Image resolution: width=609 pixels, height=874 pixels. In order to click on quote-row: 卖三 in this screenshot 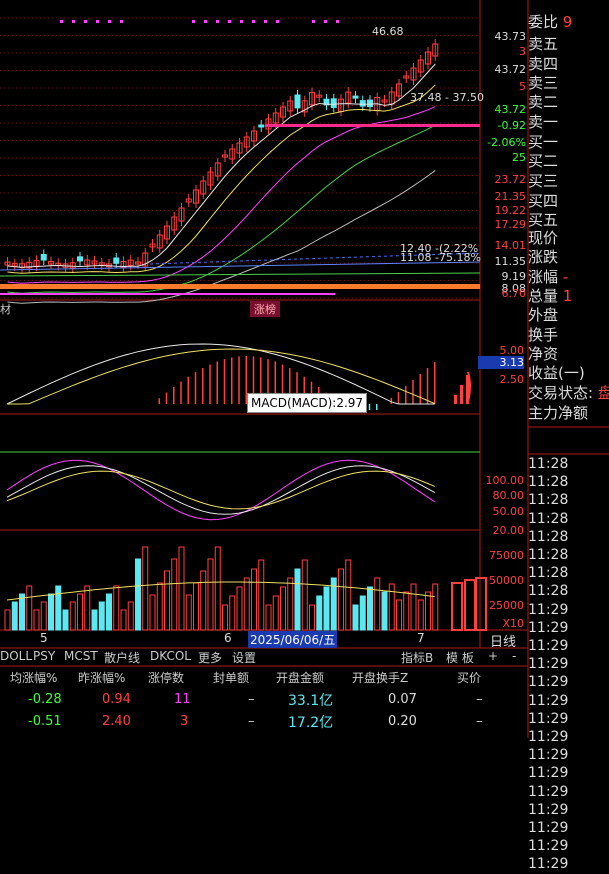, I will do `click(568, 83)`.